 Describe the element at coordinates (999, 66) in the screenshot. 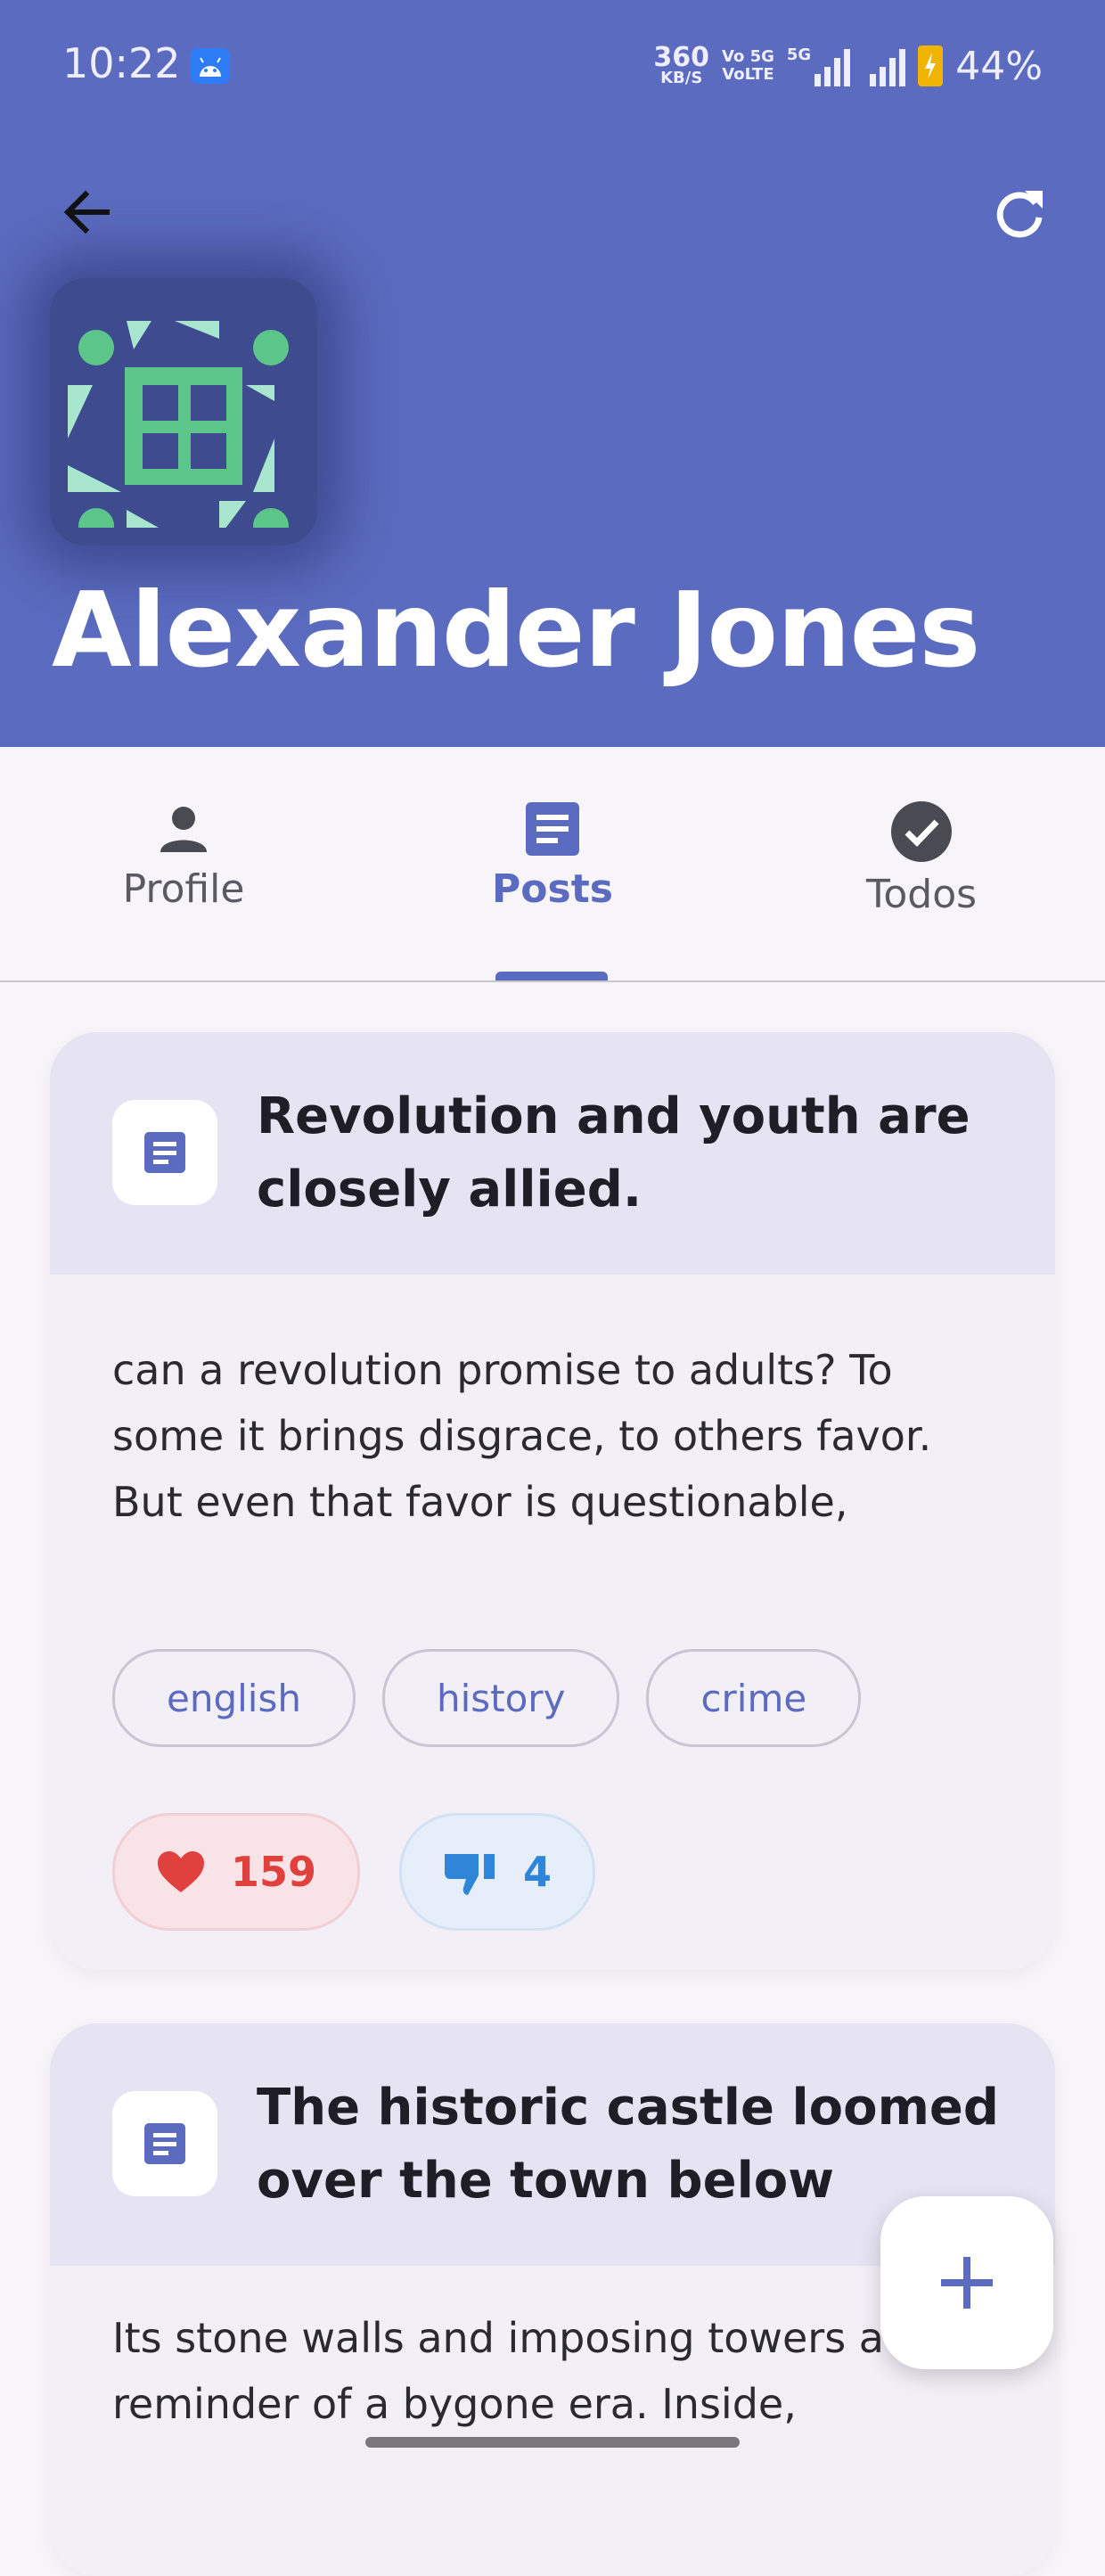

I see `battery-percent: 44%` at that location.